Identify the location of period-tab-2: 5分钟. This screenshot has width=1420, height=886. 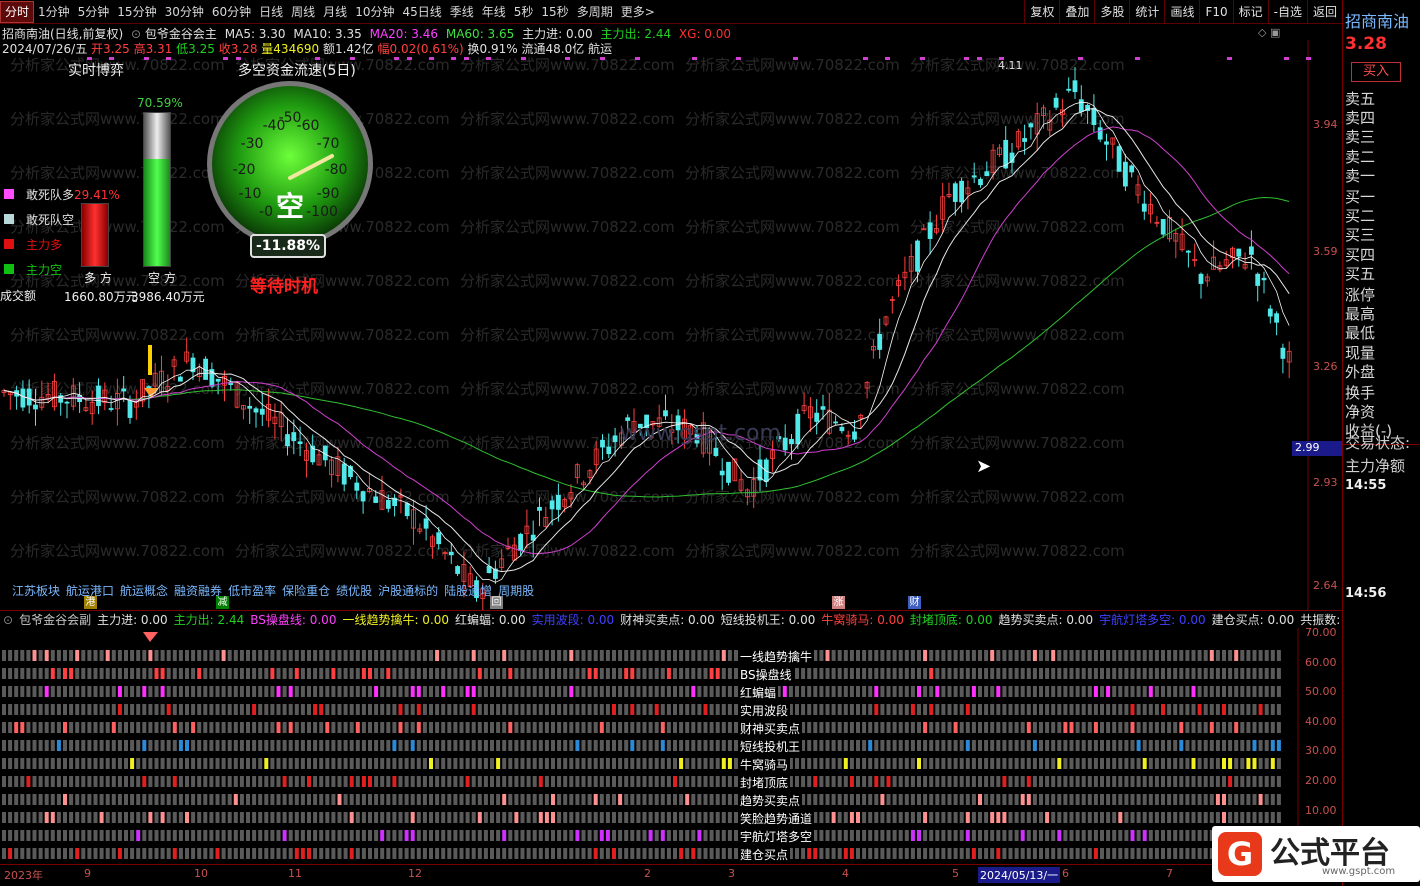
(94, 12).